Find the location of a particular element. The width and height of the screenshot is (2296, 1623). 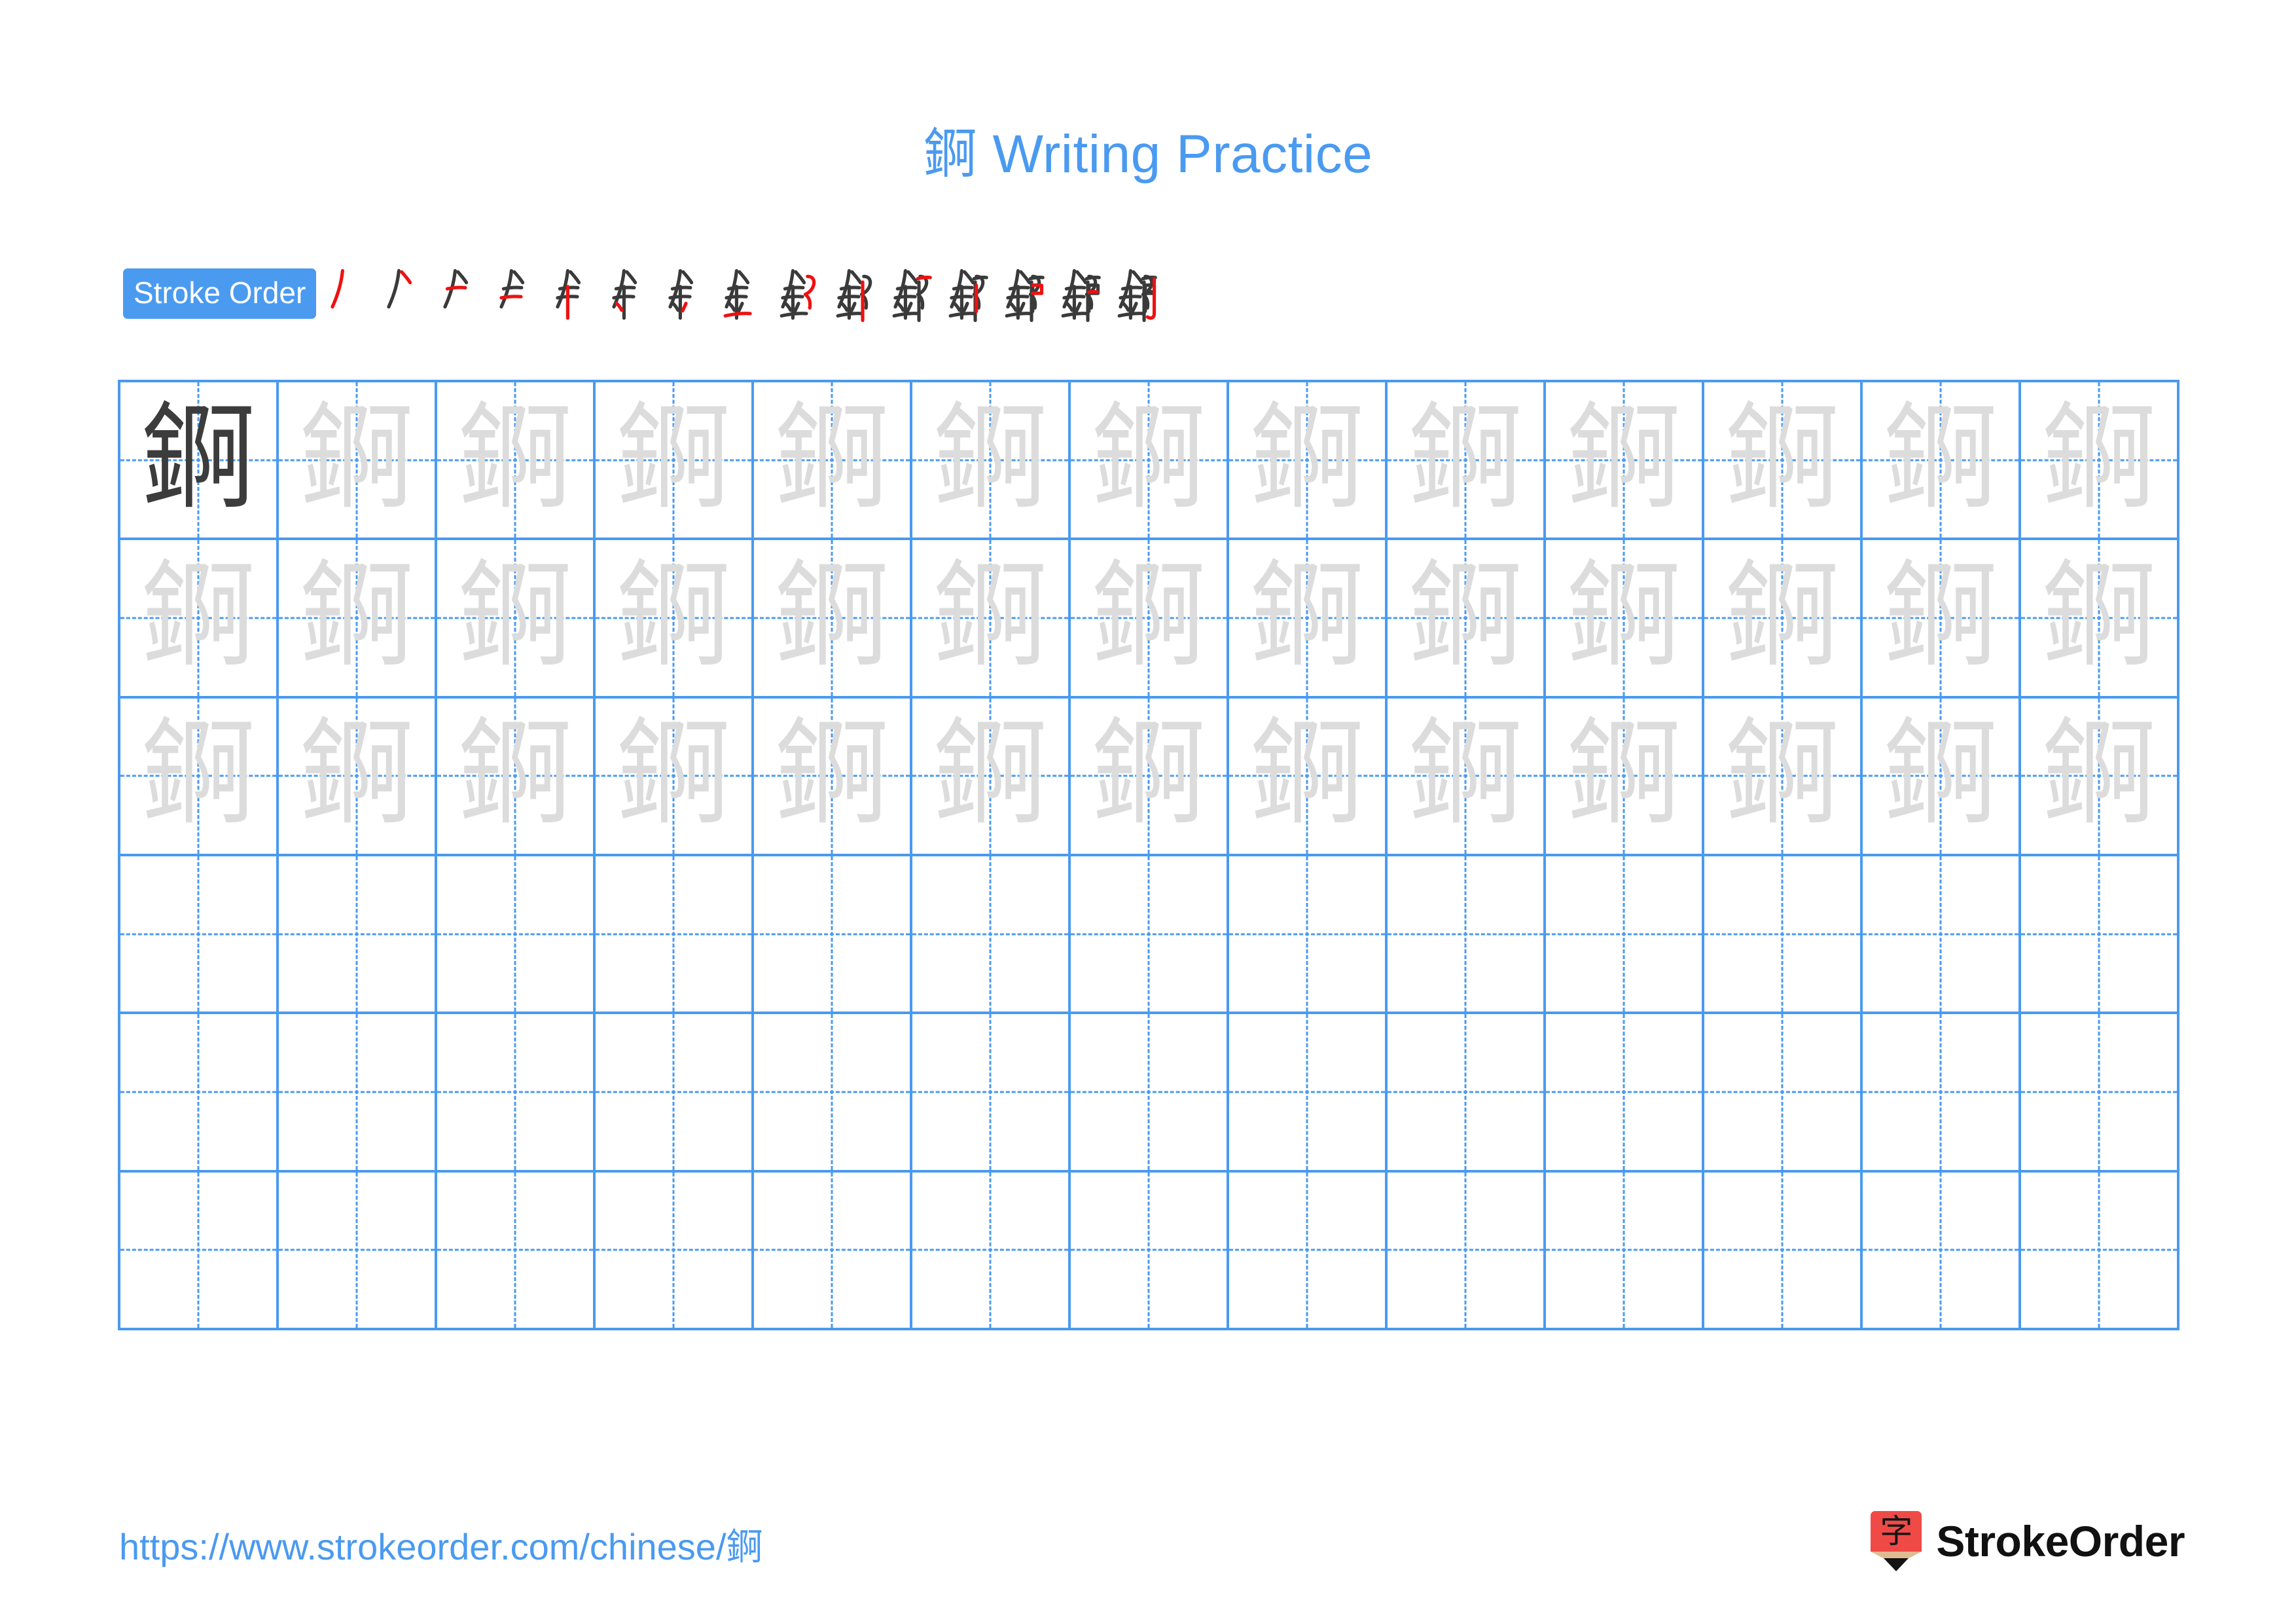

footer-url-character: 錒 is located at coordinates (745, 1547).